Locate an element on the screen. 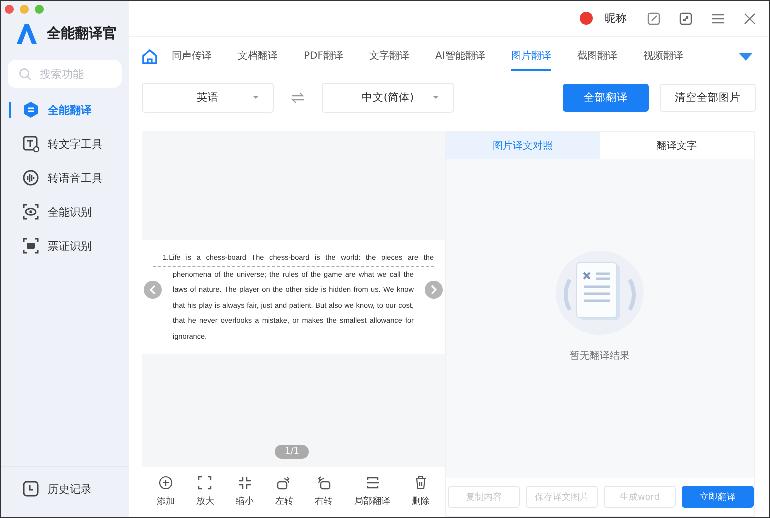 The image size is (770, 518). translate-all-button: 全部翻译 is located at coordinates (606, 98).